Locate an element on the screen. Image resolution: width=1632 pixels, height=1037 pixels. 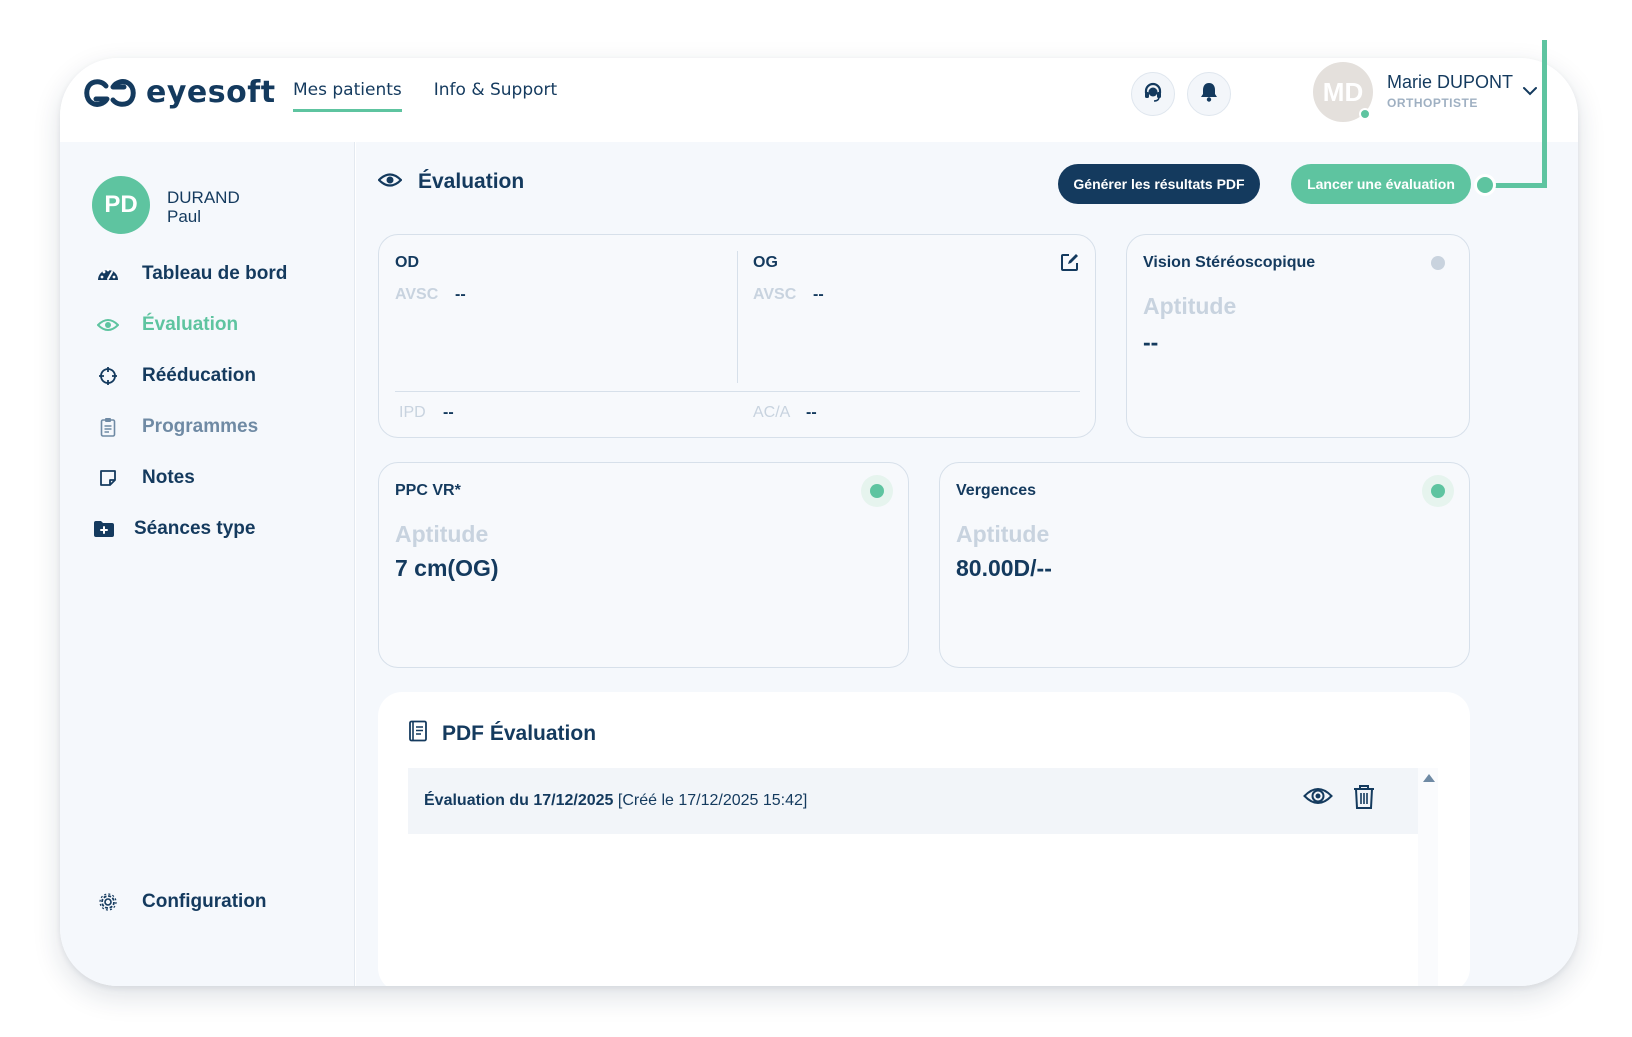
callout-marker is located at coordinates (1485, 185).